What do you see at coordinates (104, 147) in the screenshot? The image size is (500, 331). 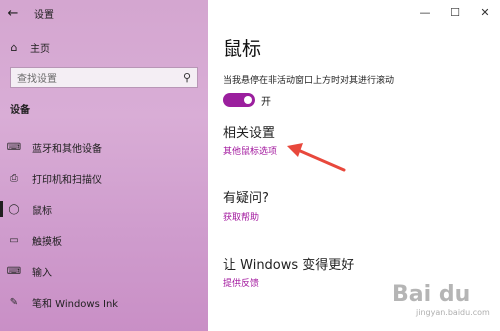 I see `sidebar-item-bluetooth: ⌨ 蓝牙和其他设备` at bounding box center [104, 147].